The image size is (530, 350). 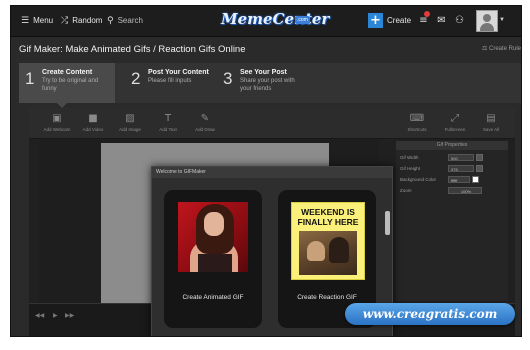 I want to click on add-webcam-button: ▣ Add Webcam, so click(x=57, y=122).